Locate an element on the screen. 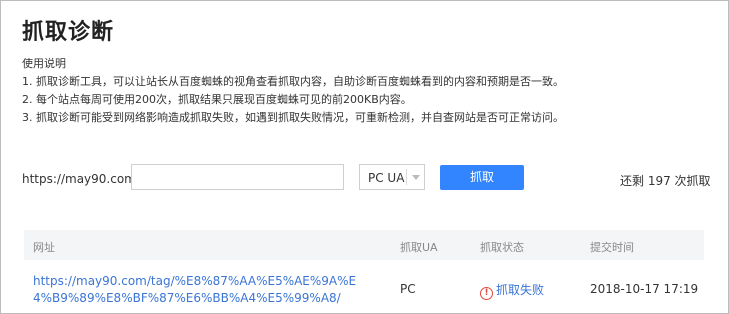  instructions-heading: 使用说明 is located at coordinates (44, 63).